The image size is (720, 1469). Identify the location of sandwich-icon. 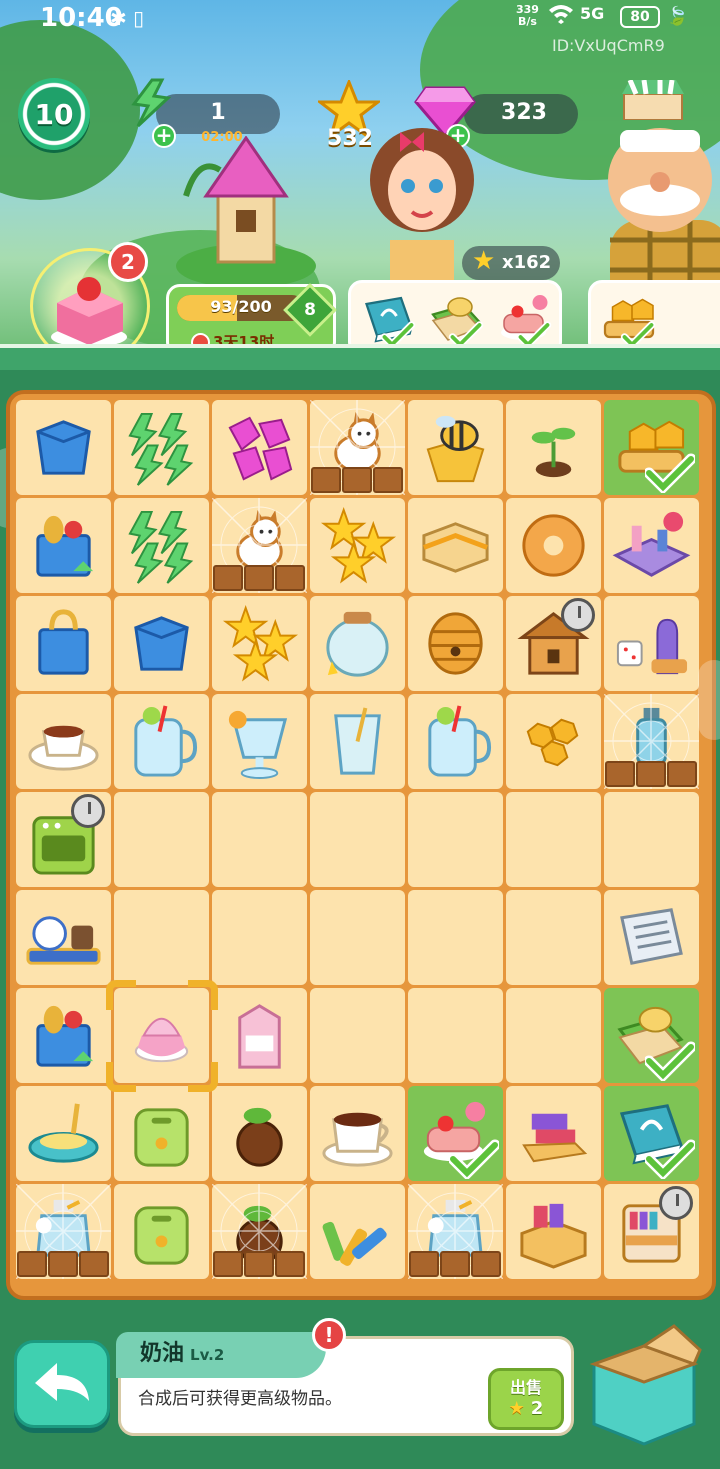
(455, 545).